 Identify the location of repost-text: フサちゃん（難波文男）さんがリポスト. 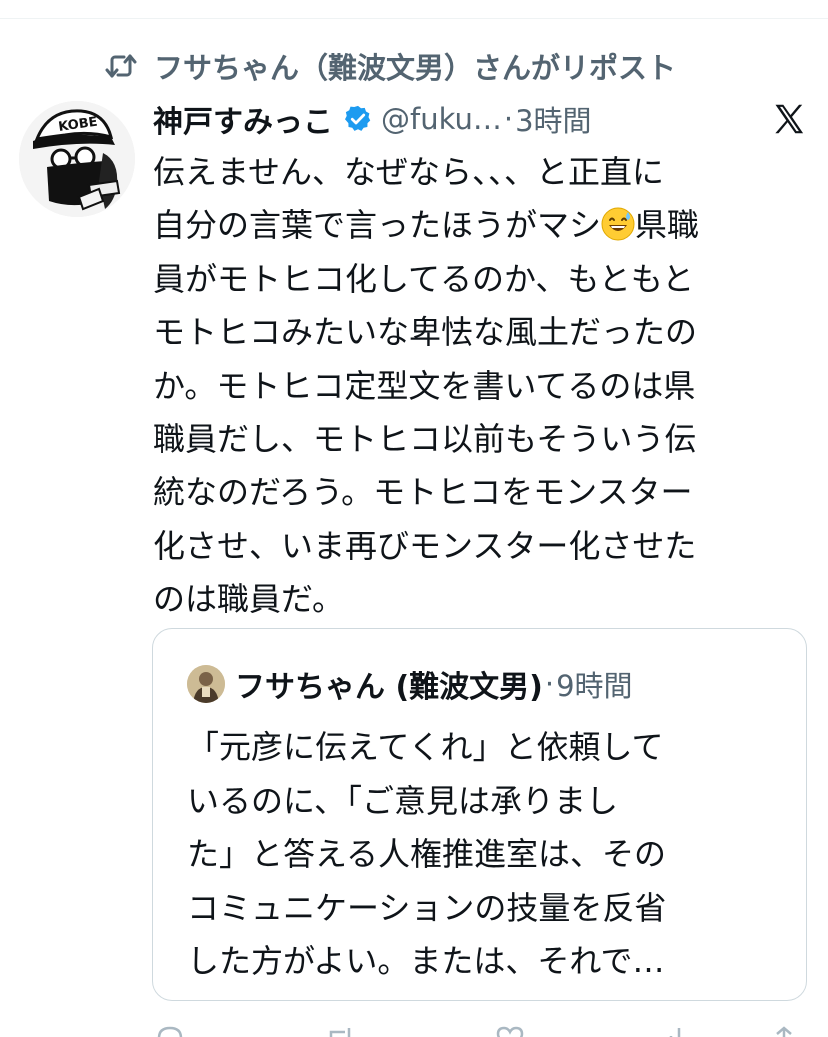
(415, 68).